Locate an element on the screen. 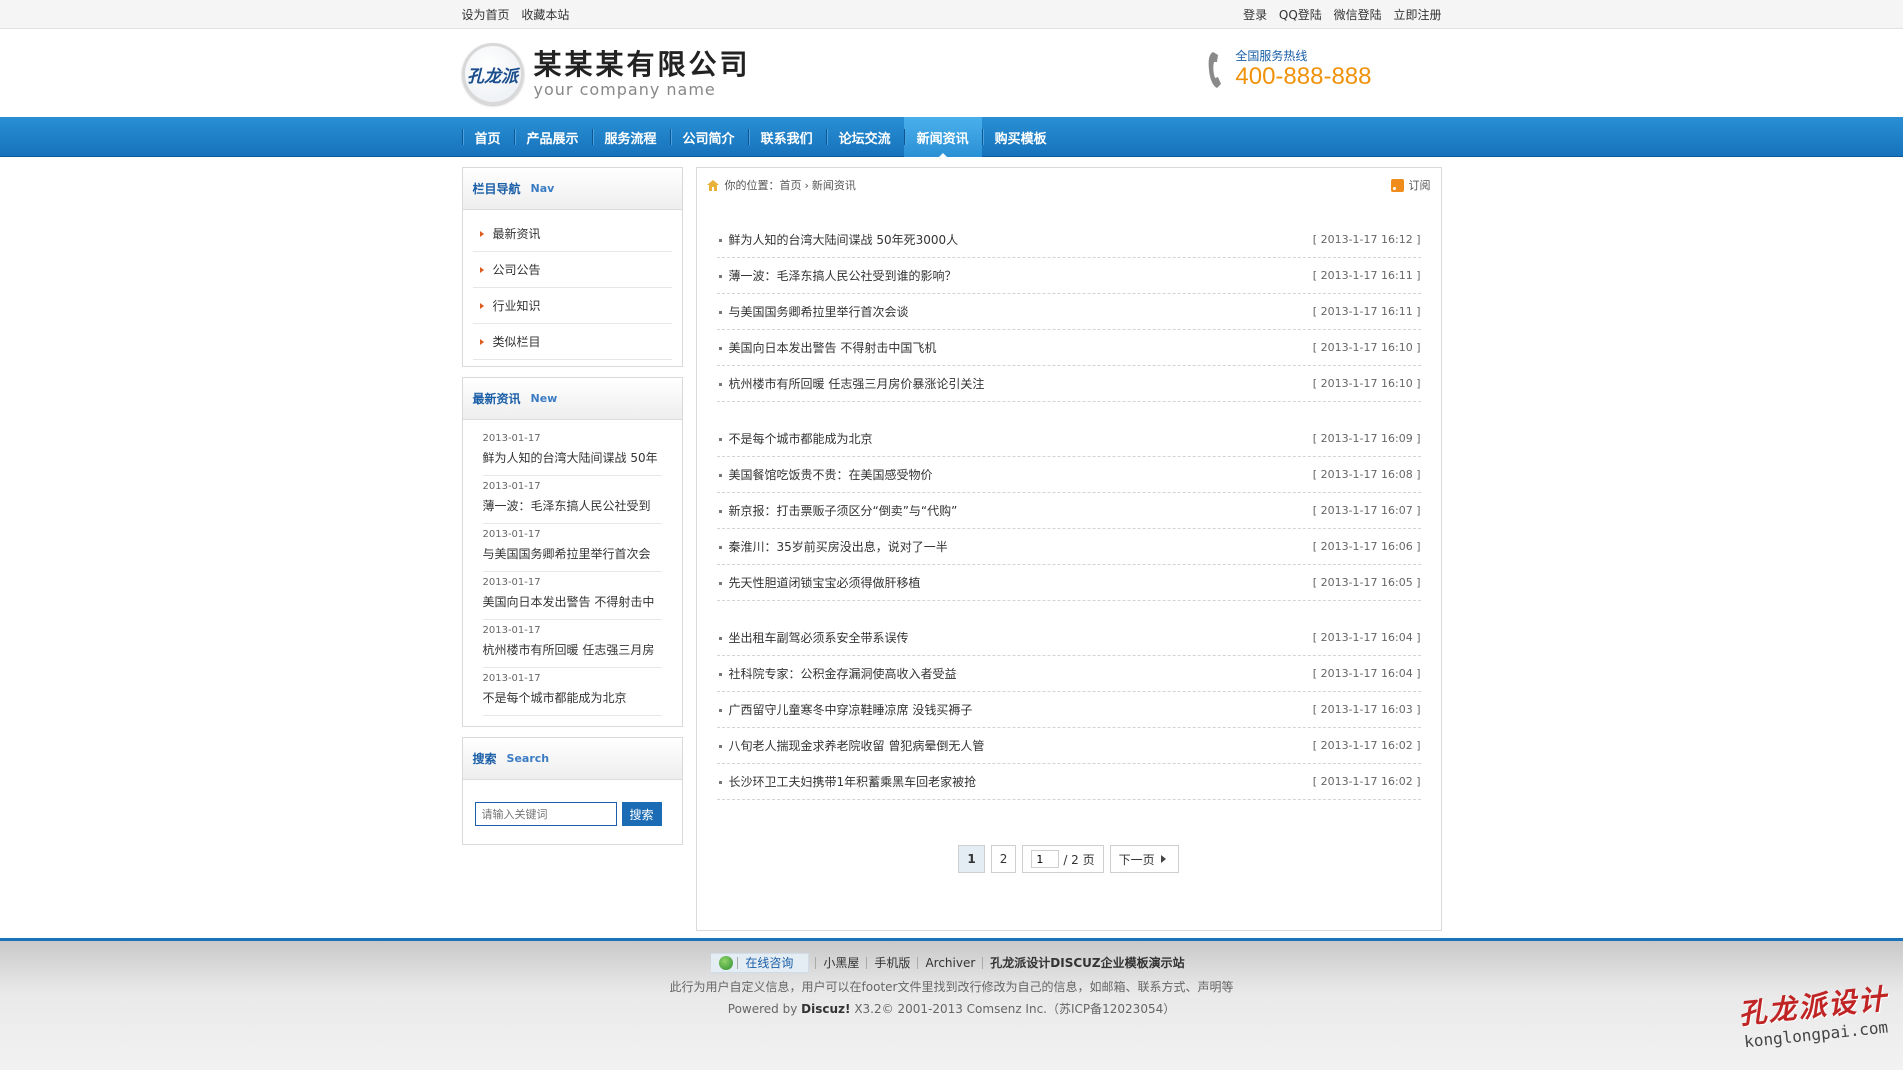  rss-subscribe: 订阅 is located at coordinates (1410, 185).